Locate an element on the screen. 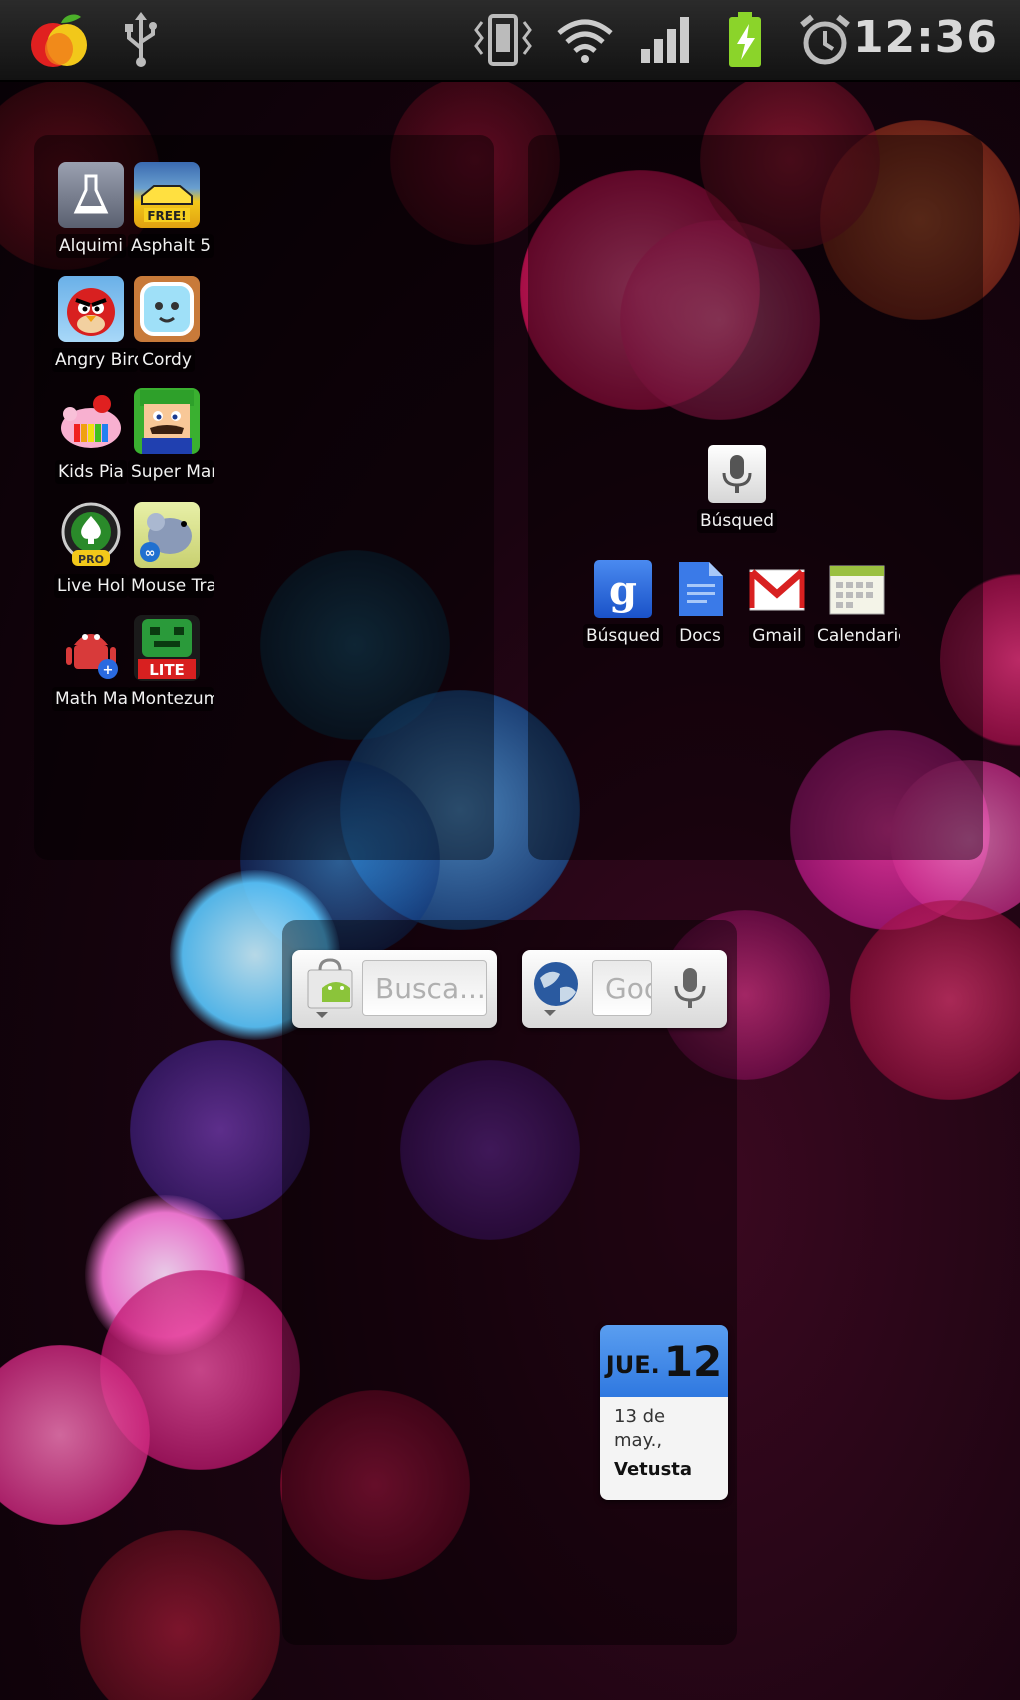 The height and width of the screenshot is (1700, 1020). app-kids-piano: Kids Pia is located at coordinates (91, 438).